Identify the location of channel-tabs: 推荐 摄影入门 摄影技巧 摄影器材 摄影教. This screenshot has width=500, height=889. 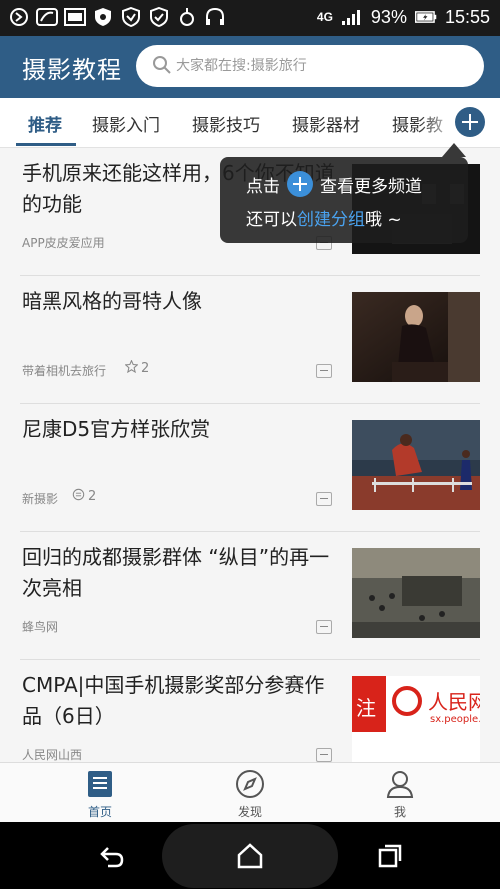
(250, 123).